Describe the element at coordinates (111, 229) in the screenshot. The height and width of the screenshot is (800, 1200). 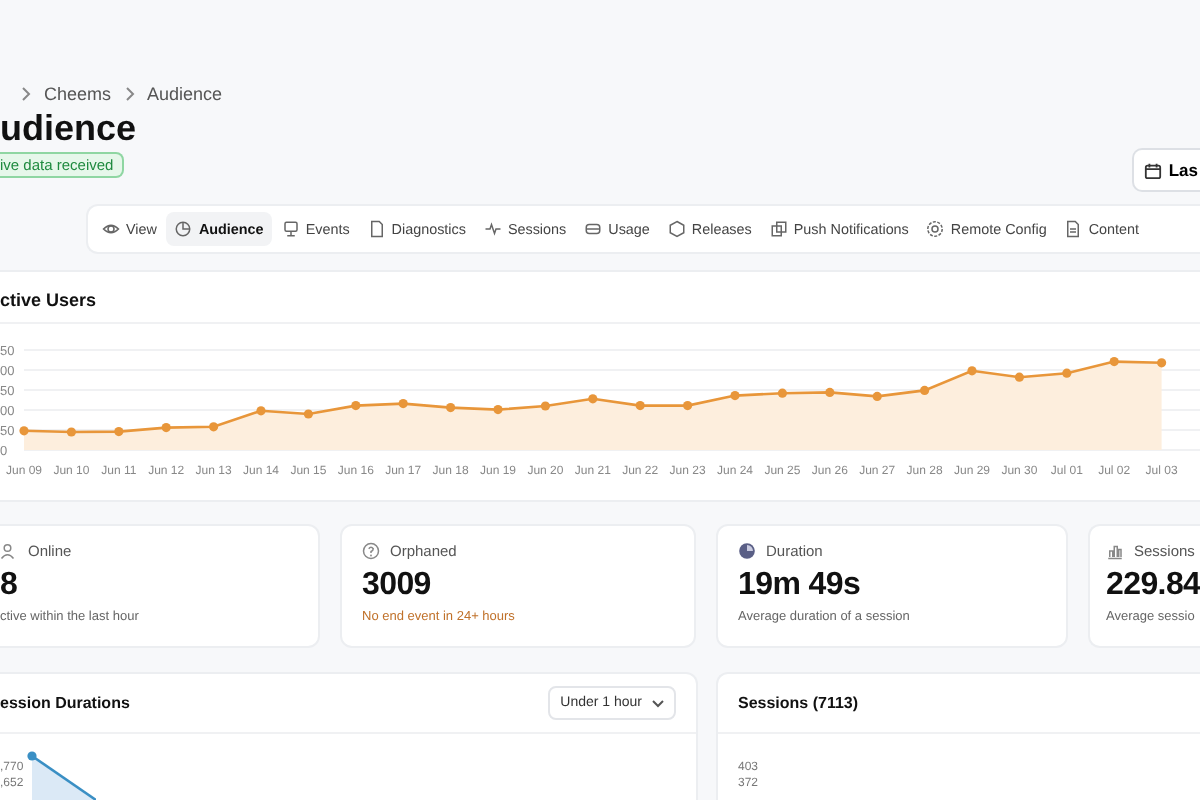
I see `eye-icon` at that location.